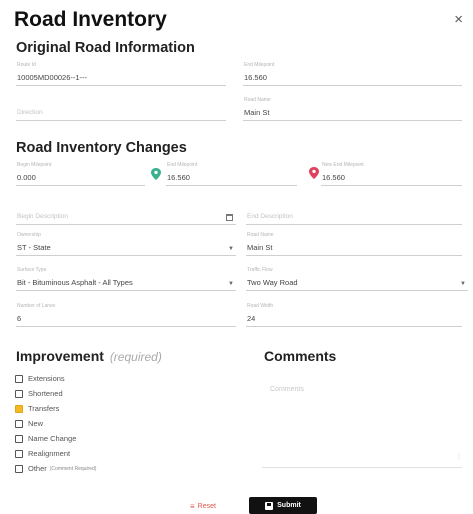 This screenshot has width=473, height=514. What do you see at coordinates (156, 174) in the screenshot?
I see `map-pin-green-icon` at bounding box center [156, 174].